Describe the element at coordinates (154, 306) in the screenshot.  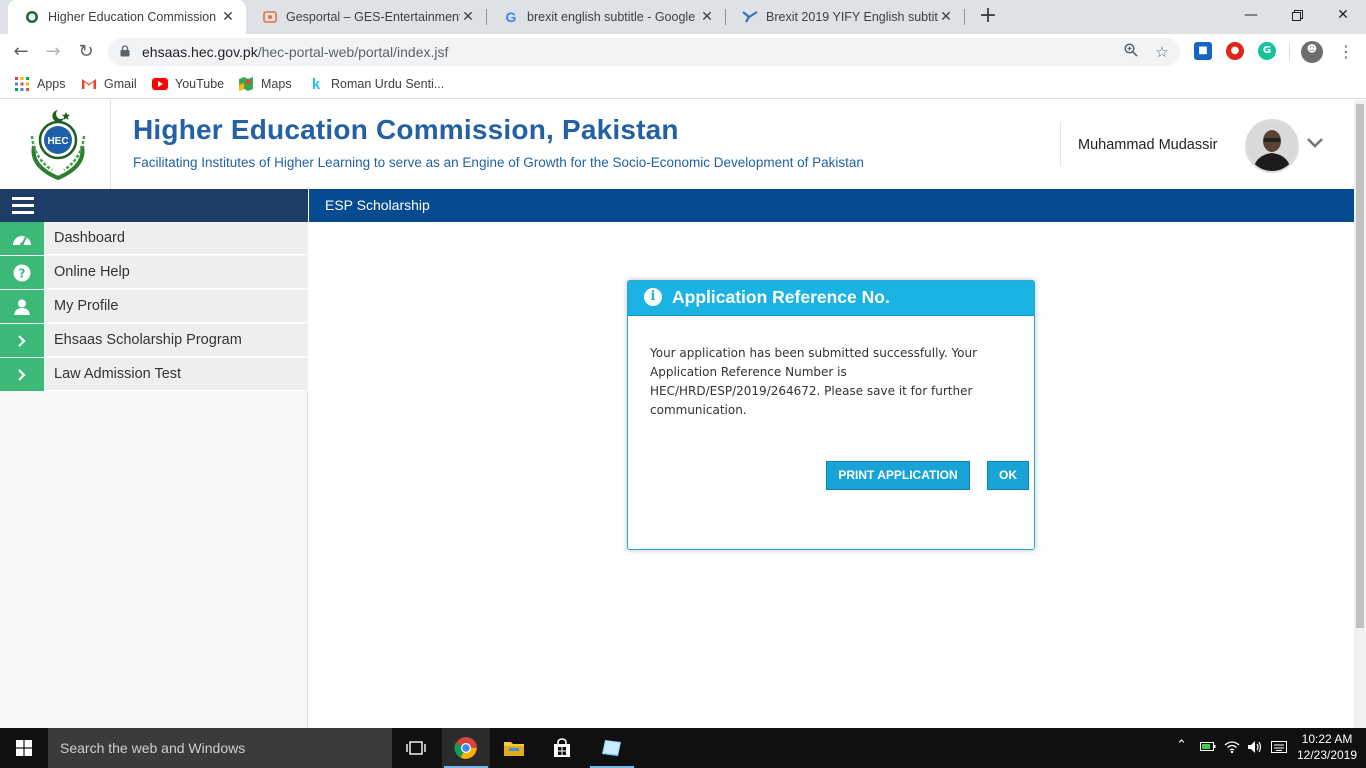
I see `sidebar-item-my-profile: My Profile` at that location.